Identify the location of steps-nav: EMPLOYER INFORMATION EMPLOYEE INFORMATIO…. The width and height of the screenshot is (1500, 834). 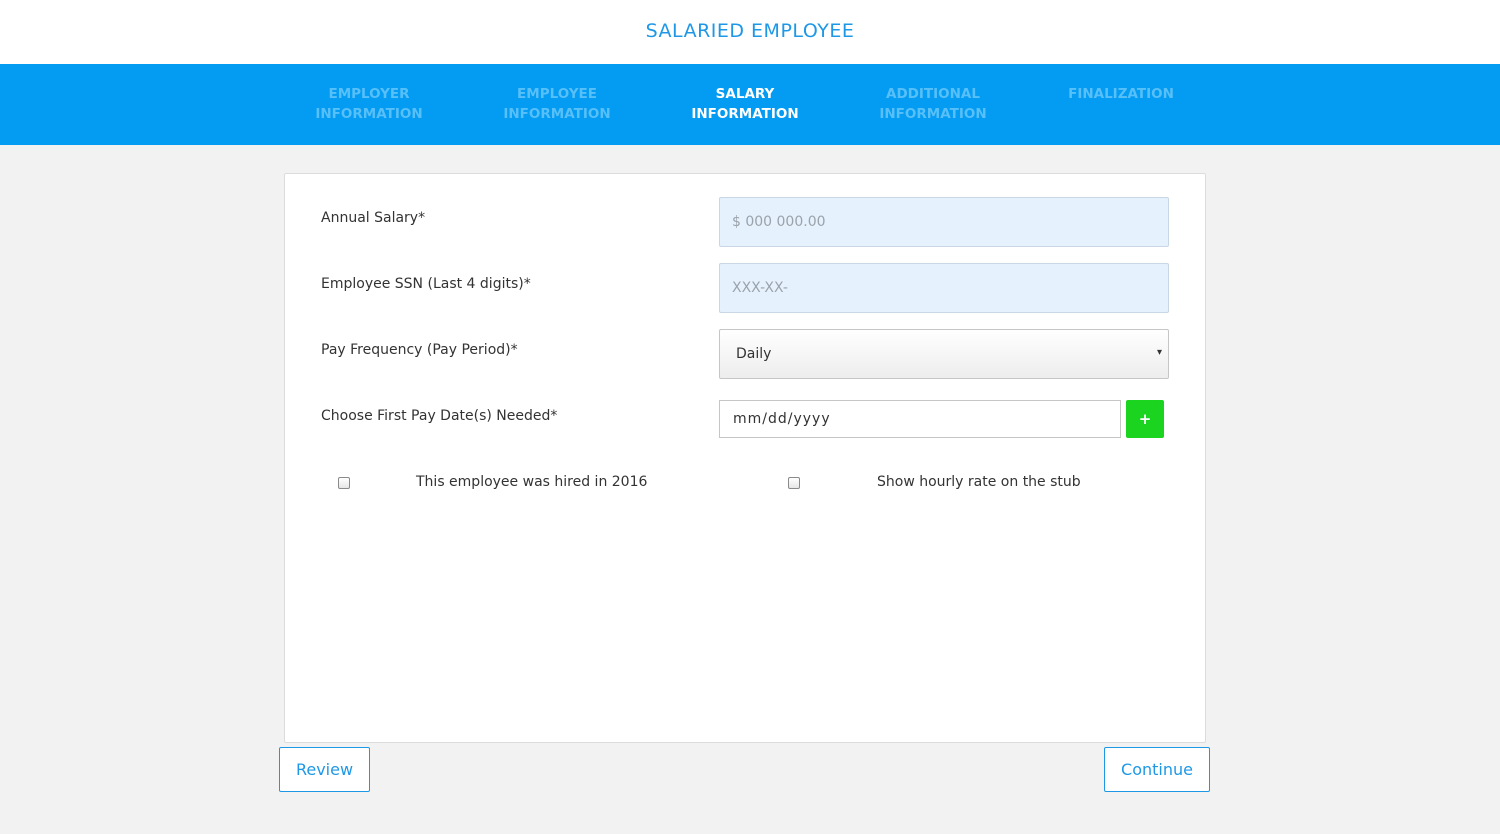
(750, 104).